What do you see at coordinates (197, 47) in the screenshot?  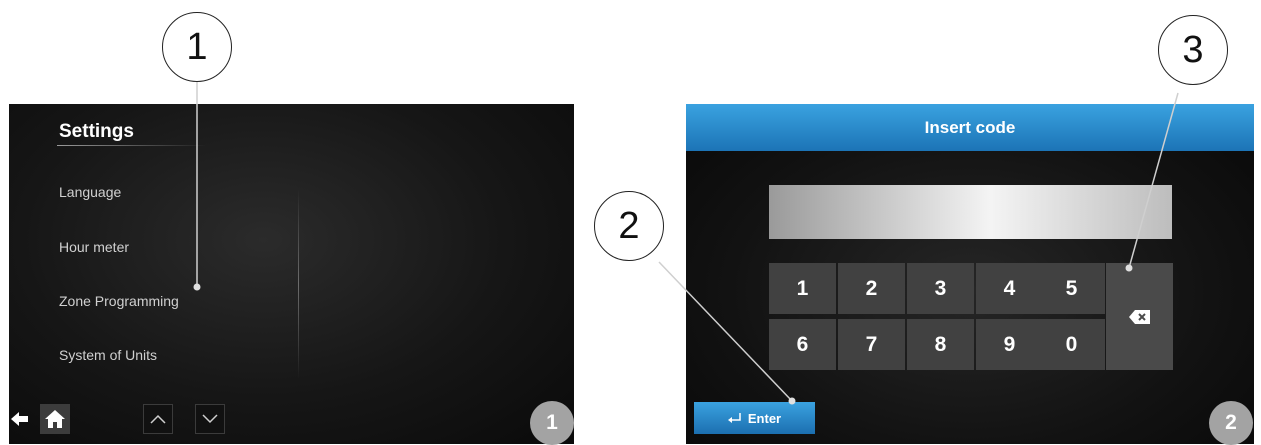 I see `callout-1: 1` at bounding box center [197, 47].